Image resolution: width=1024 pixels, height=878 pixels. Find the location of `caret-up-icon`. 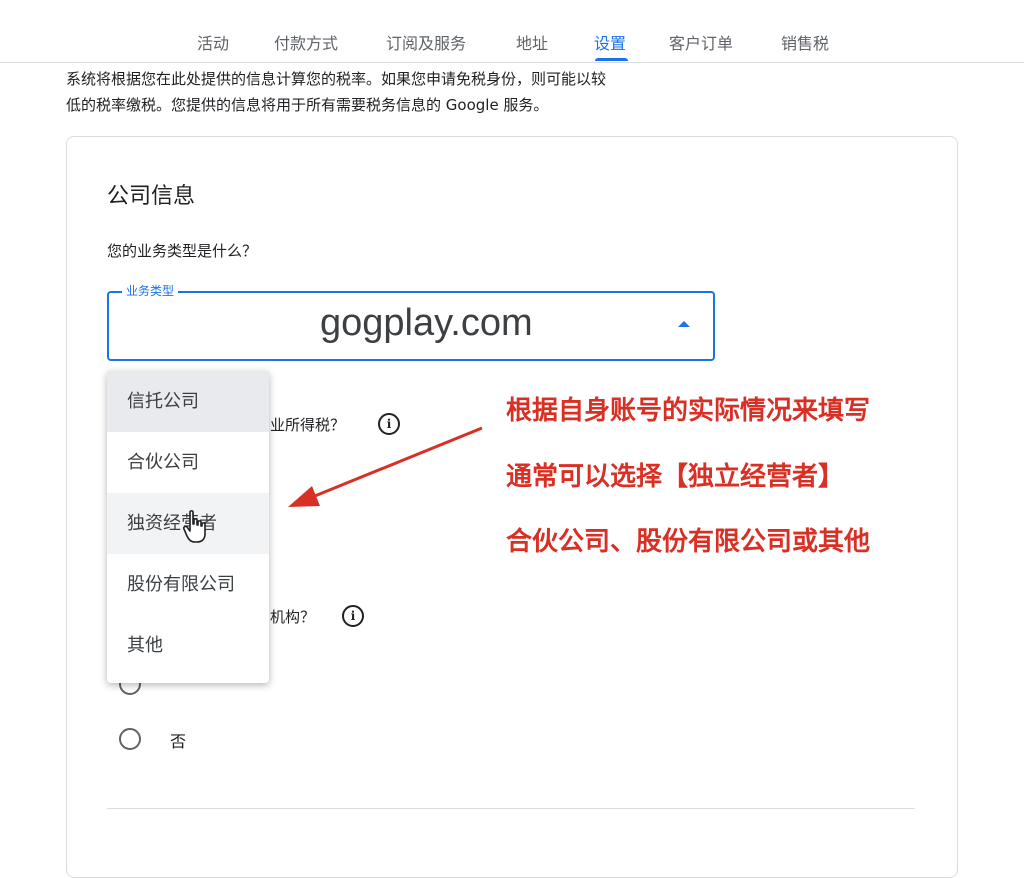

caret-up-icon is located at coordinates (684, 324).